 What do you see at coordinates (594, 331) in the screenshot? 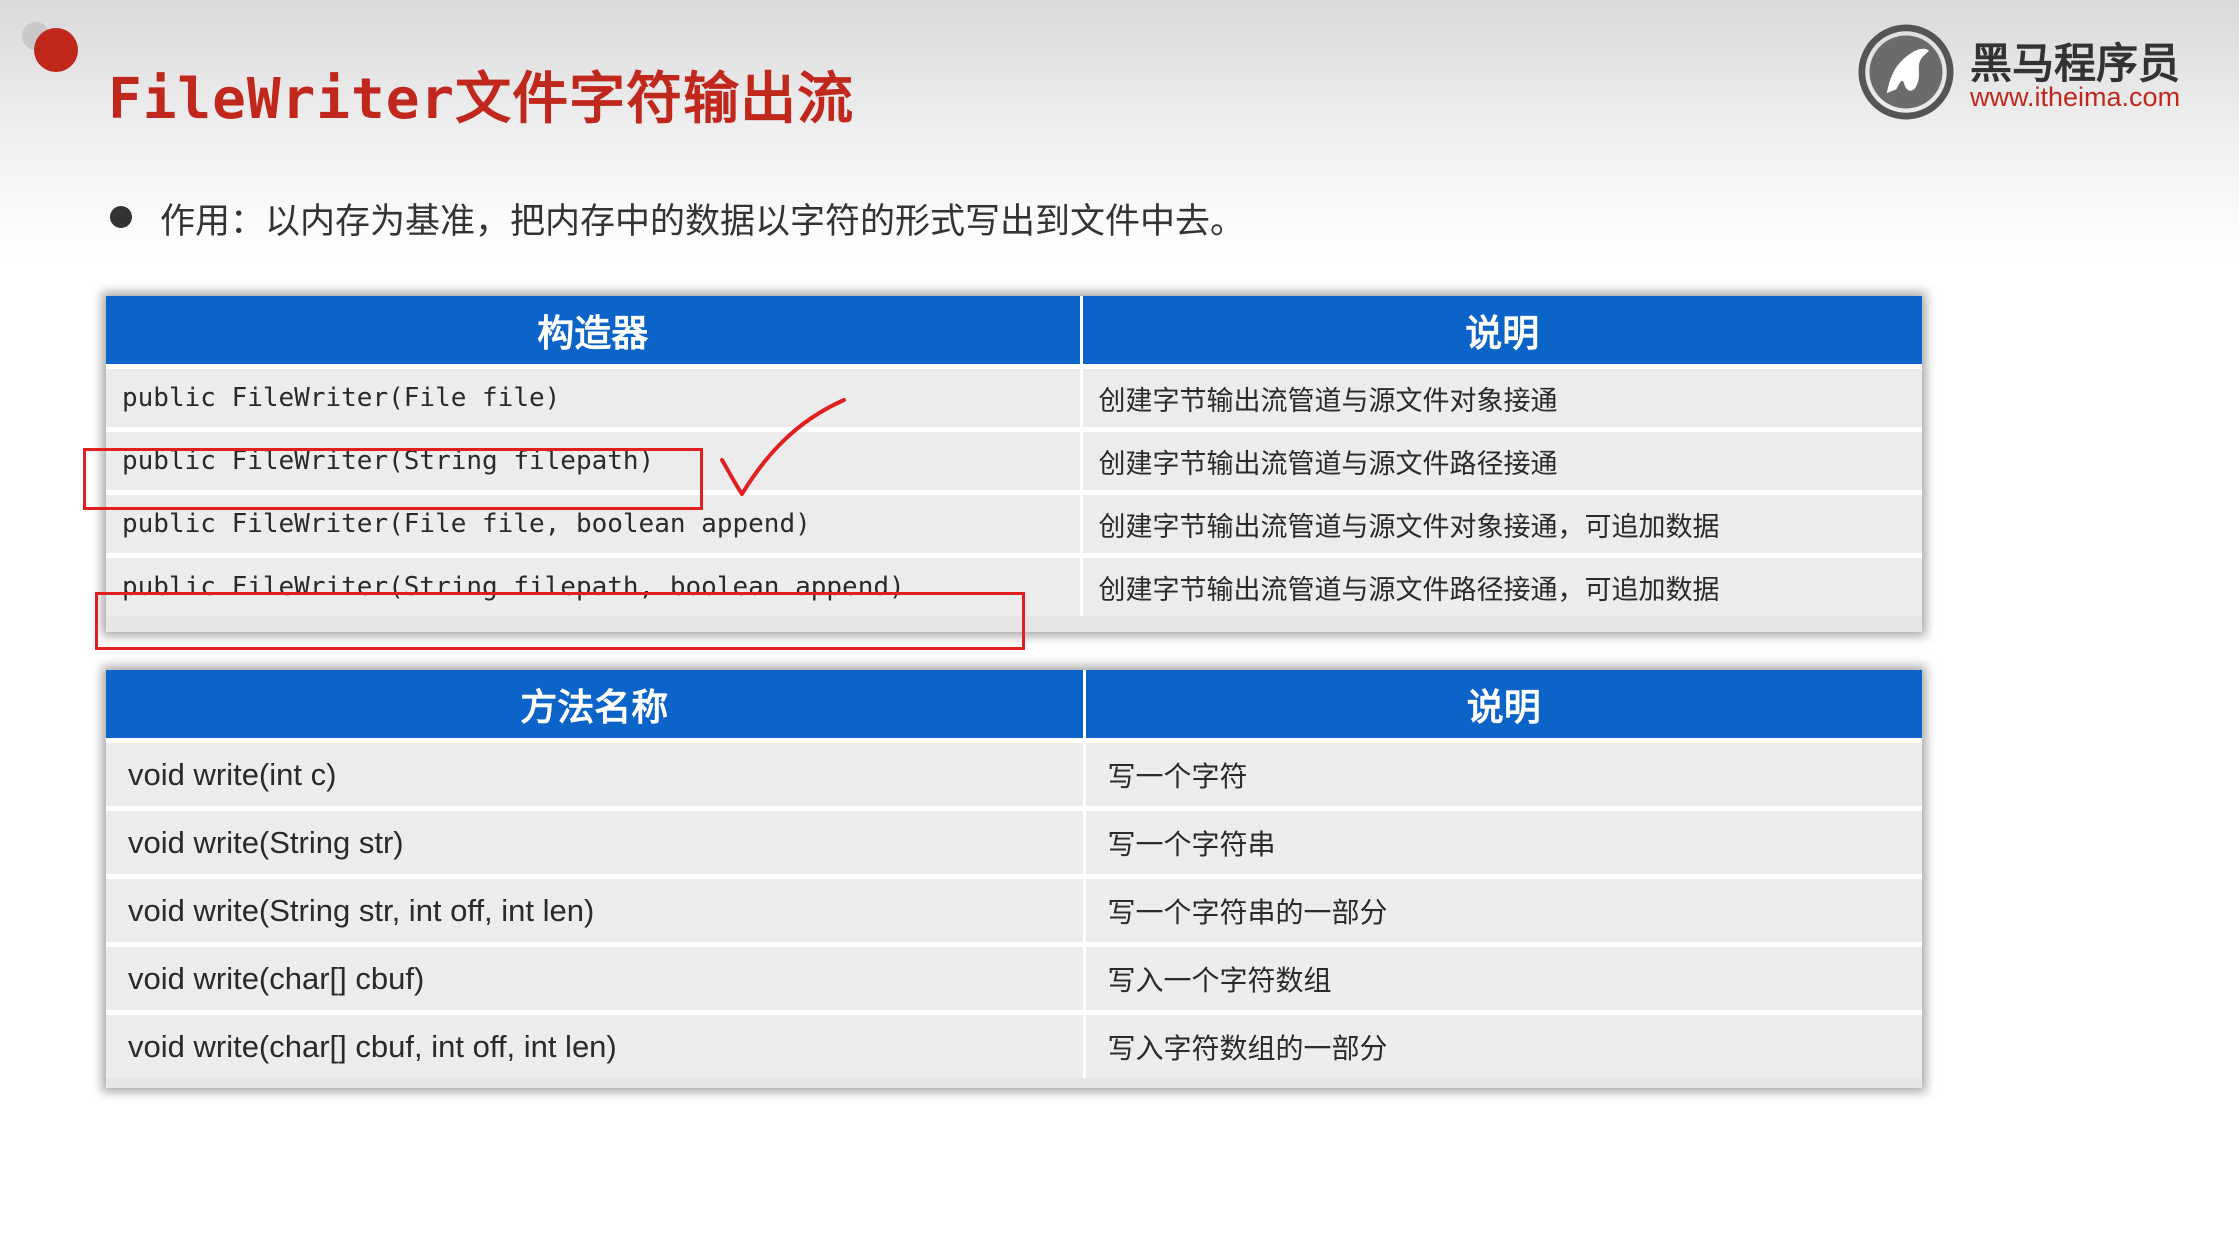
I see `column-header-constructor: 构造器` at bounding box center [594, 331].